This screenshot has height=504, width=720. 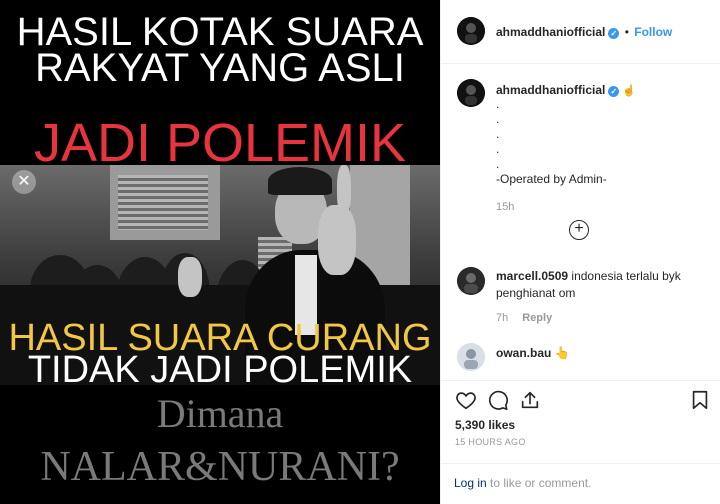 I want to click on avatar, so click(x=471, y=31).